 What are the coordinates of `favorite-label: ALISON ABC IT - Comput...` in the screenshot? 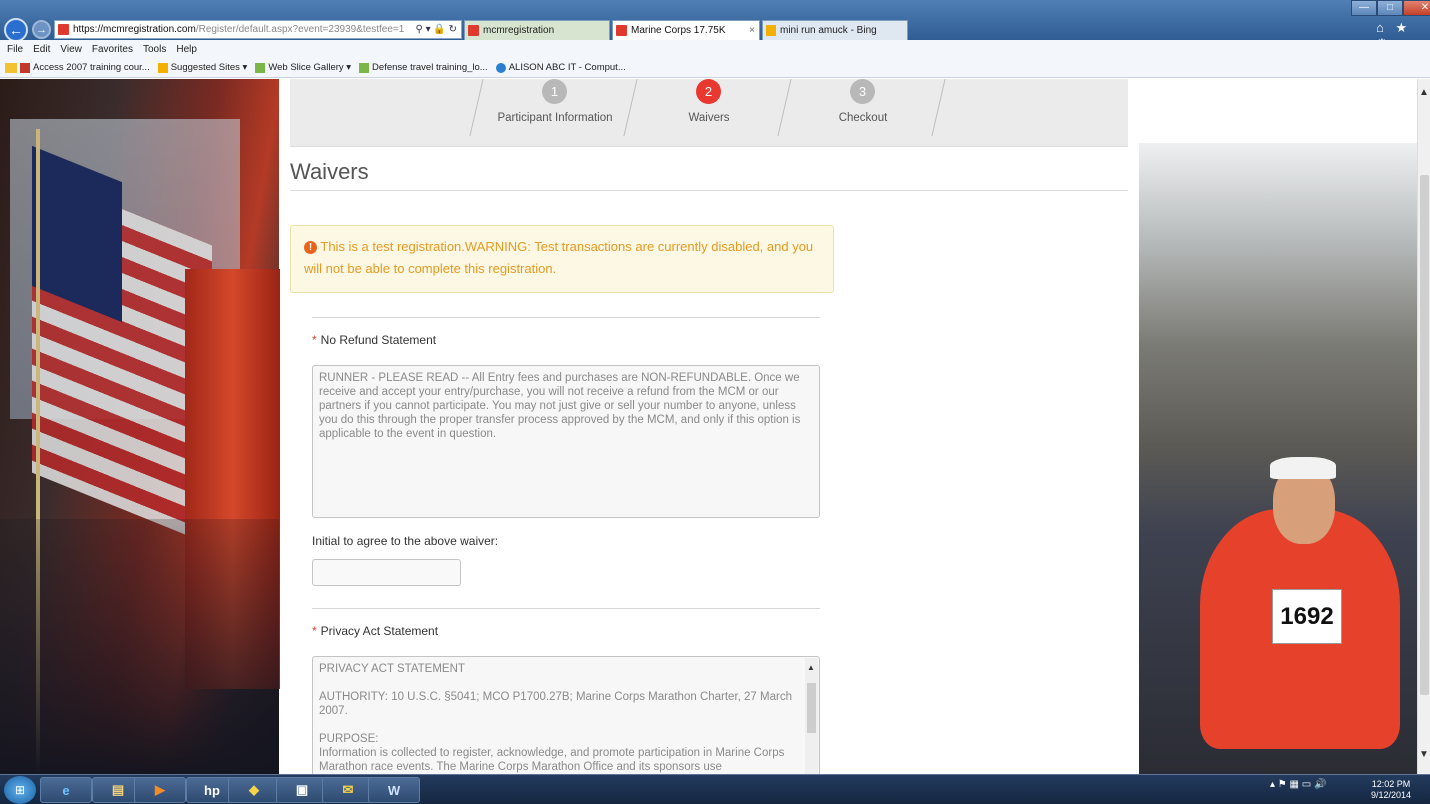 It's located at (567, 67).